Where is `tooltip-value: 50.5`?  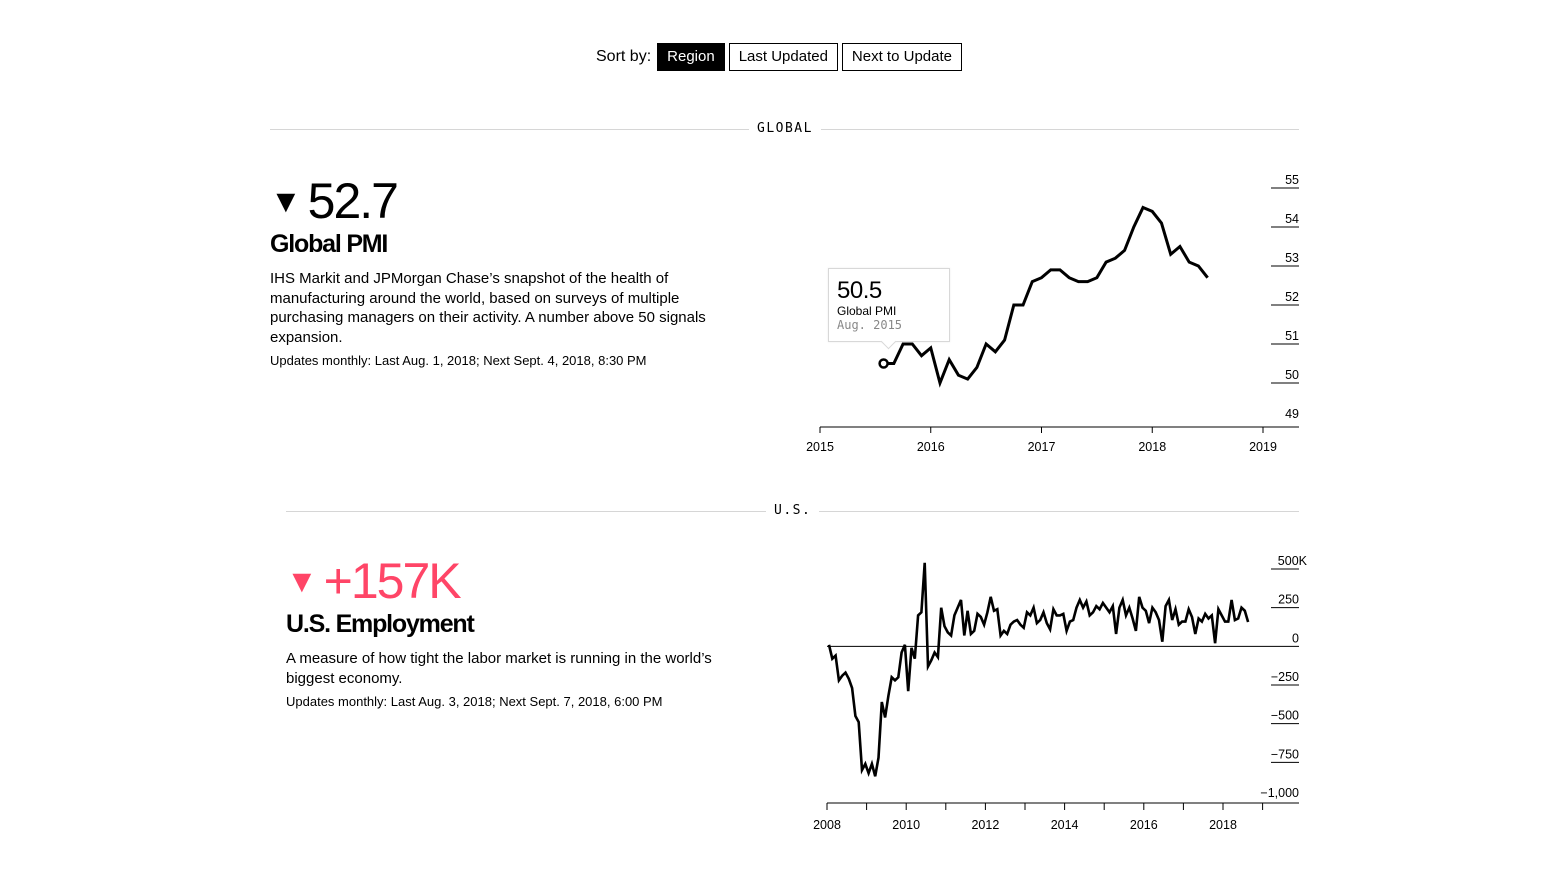 tooltip-value: 50.5 is located at coordinates (859, 290).